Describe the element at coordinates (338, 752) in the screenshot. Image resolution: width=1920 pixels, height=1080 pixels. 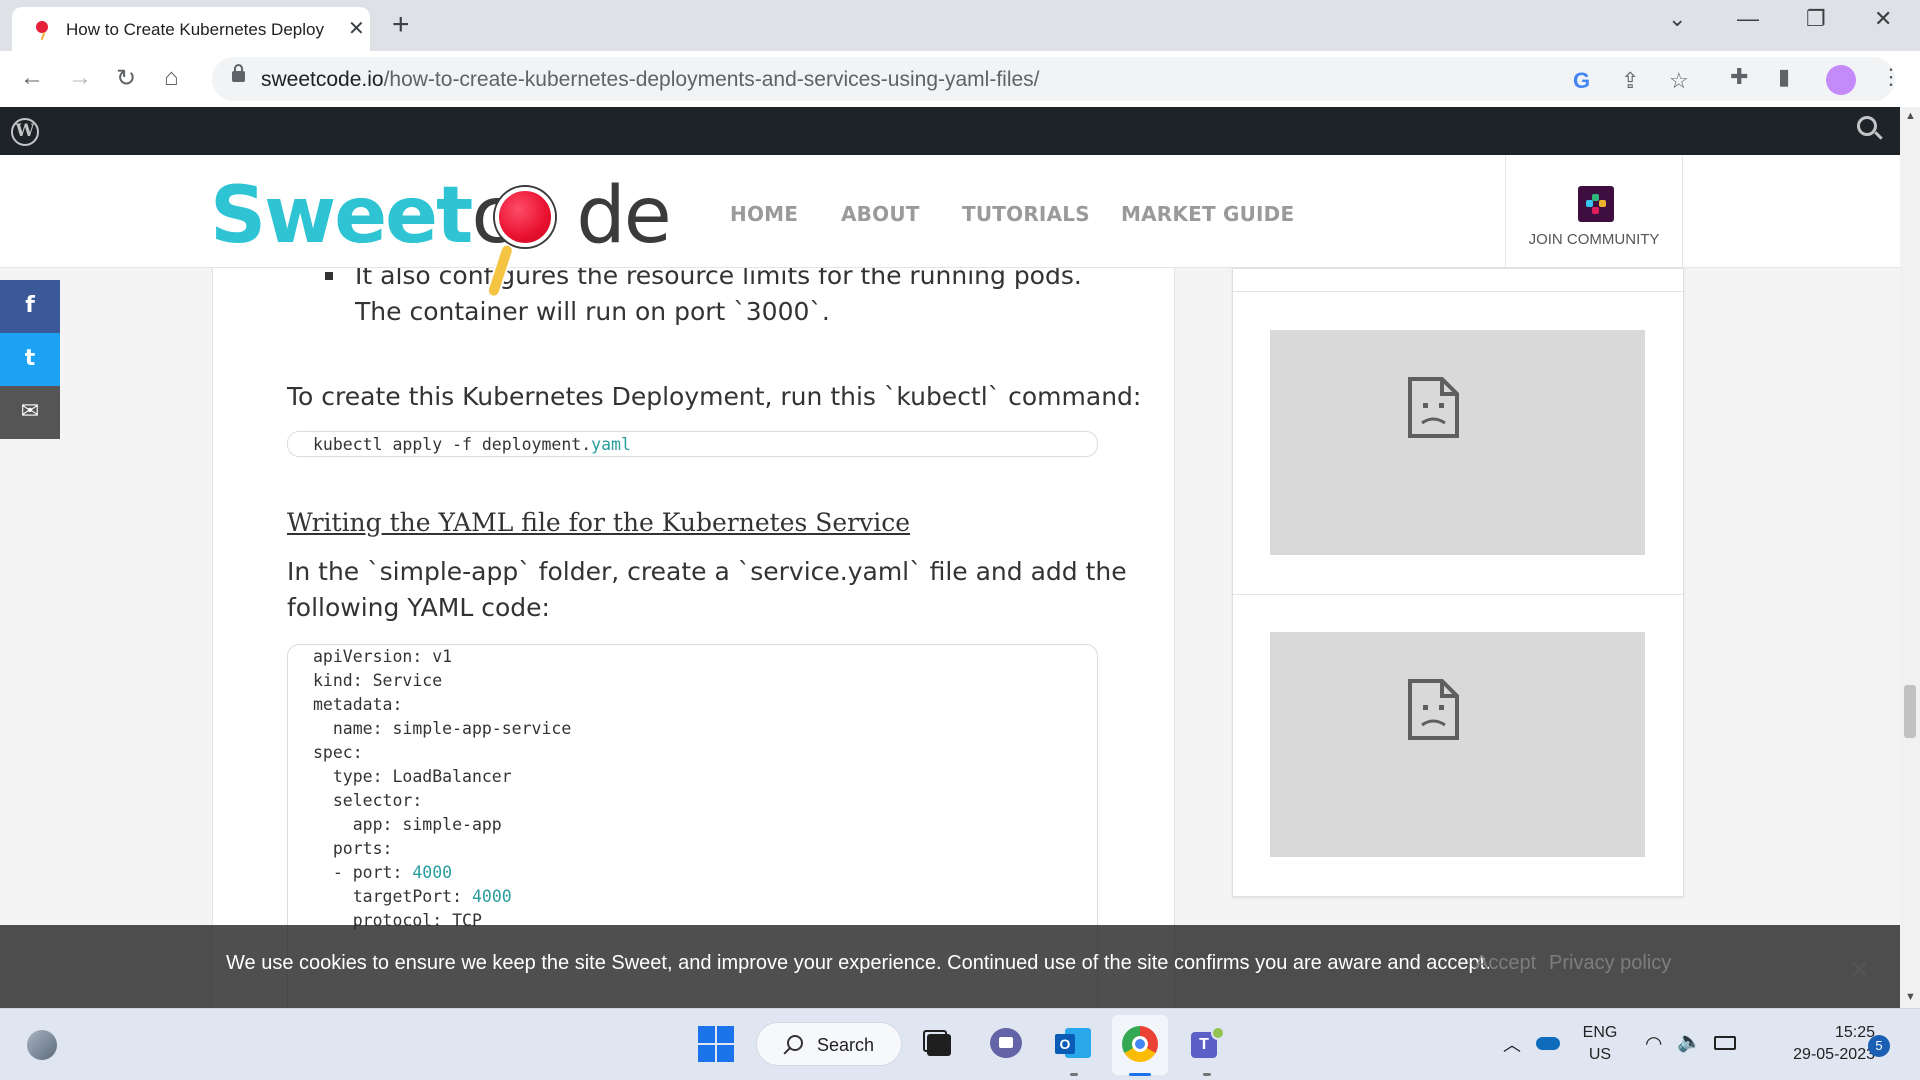
I see `code-line: spec:` at that location.